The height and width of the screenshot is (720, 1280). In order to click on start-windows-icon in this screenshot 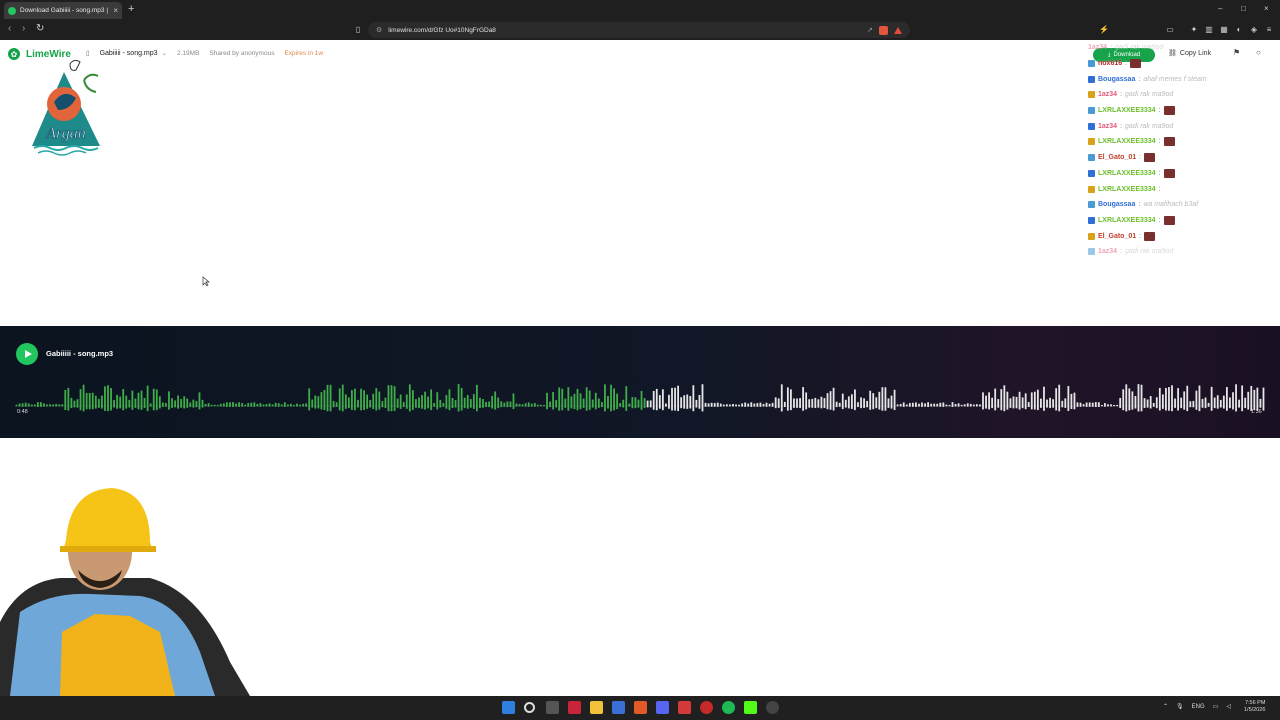, I will do `click(508, 707)`.